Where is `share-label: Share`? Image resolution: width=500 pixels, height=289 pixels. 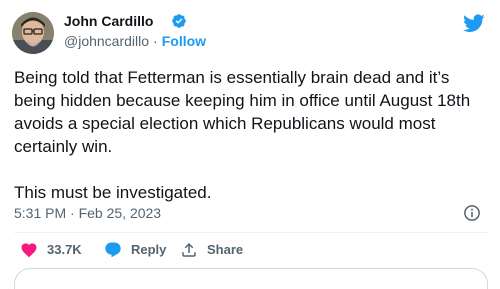
share-label: Share is located at coordinates (225, 249).